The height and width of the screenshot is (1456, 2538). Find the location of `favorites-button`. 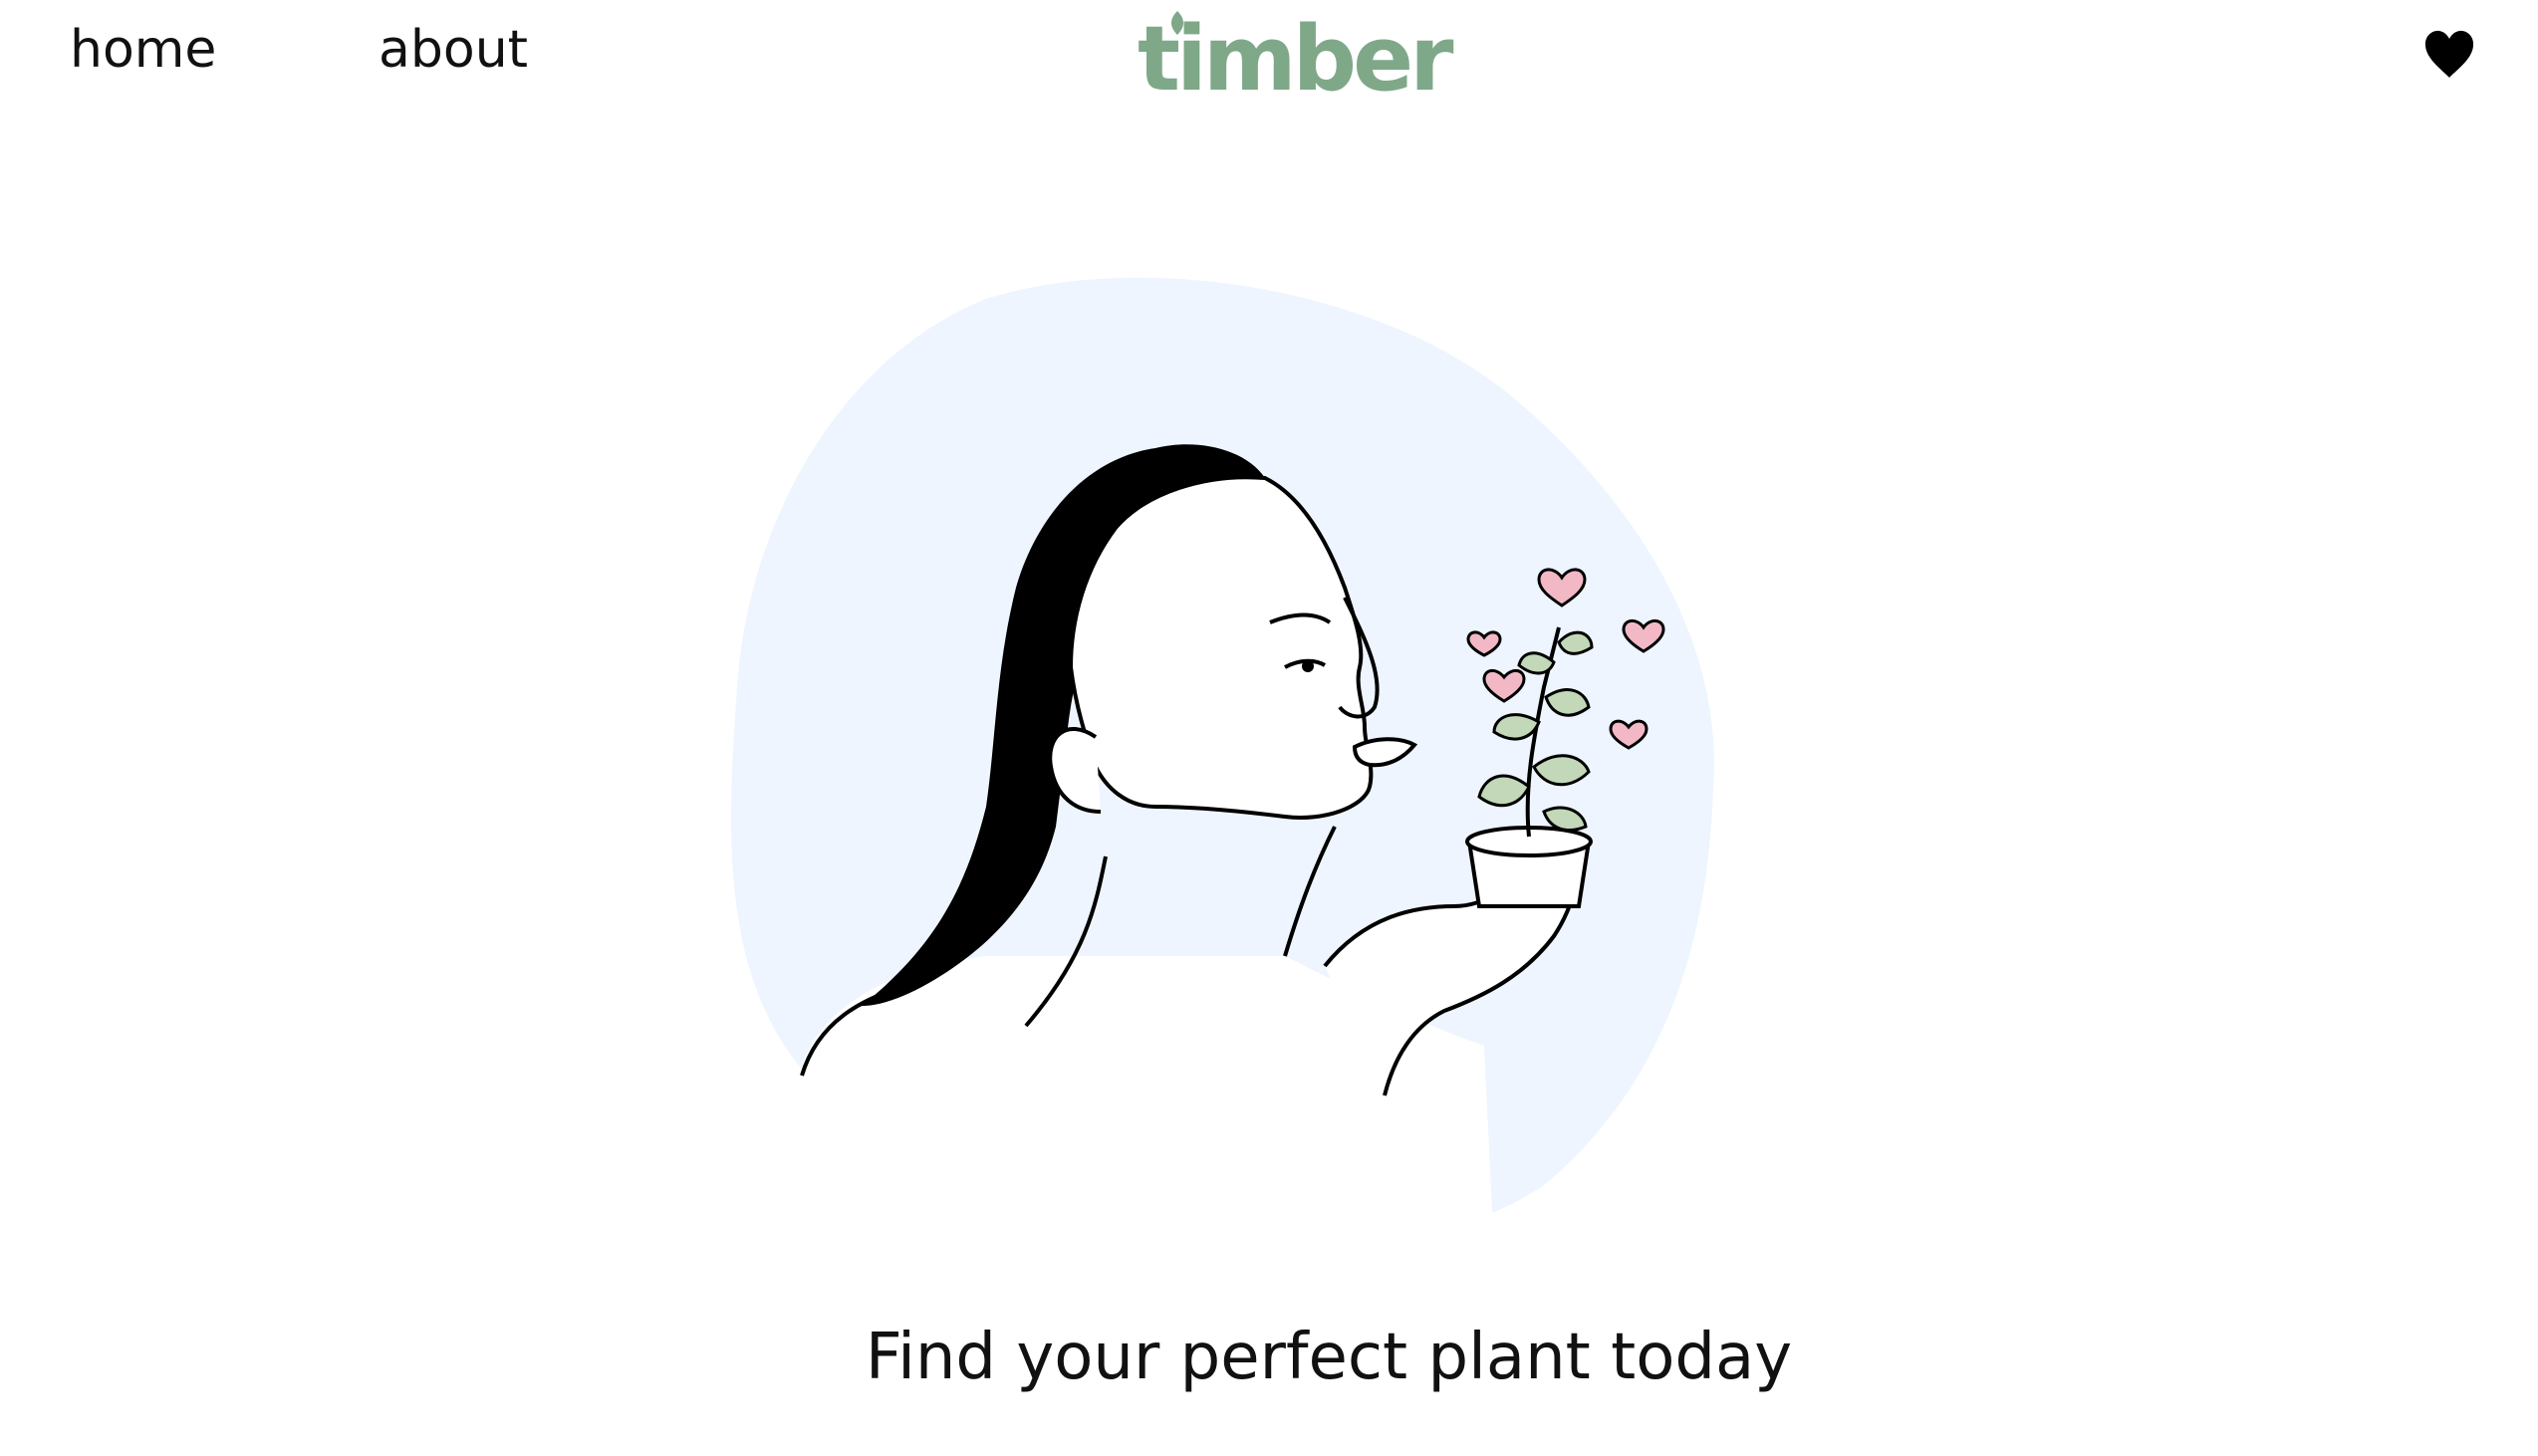

favorites-button is located at coordinates (2449, 55).